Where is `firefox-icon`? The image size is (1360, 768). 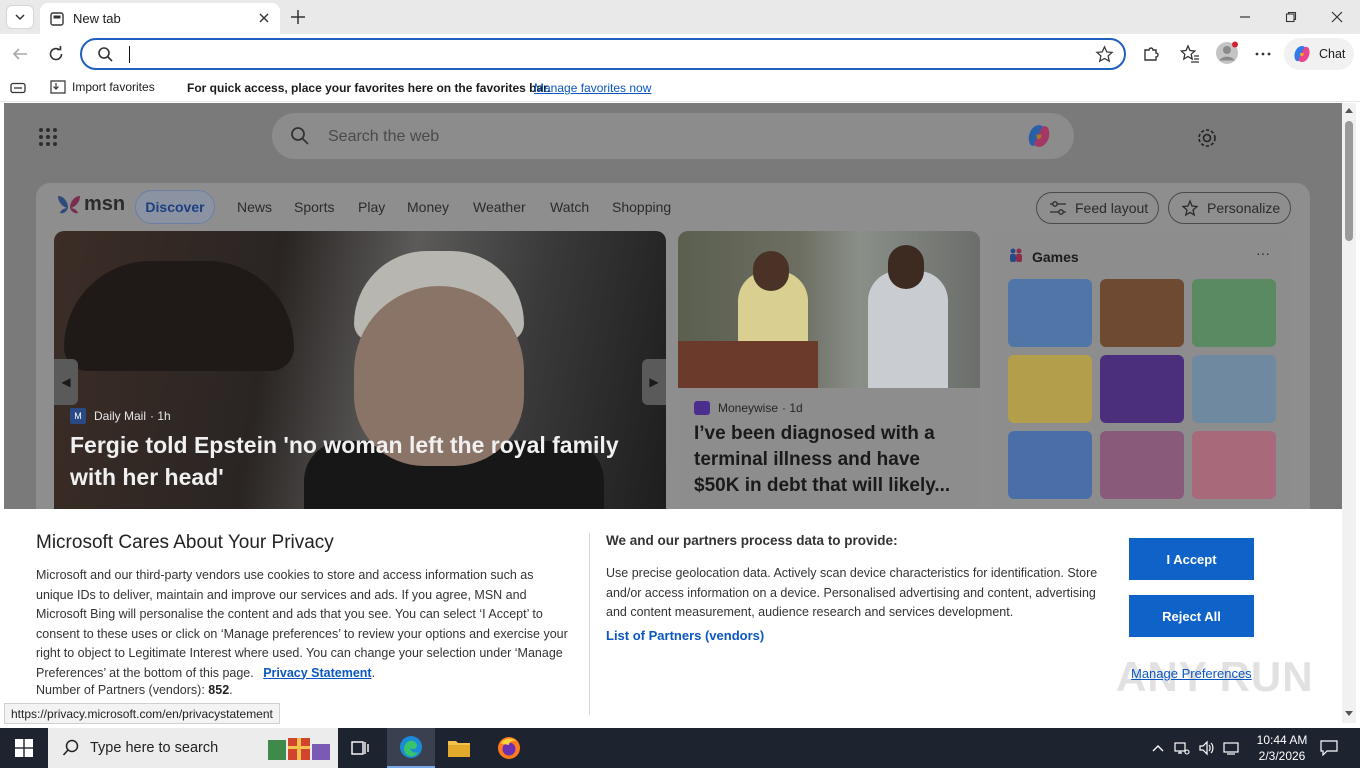
firefox-icon is located at coordinates (509, 748).